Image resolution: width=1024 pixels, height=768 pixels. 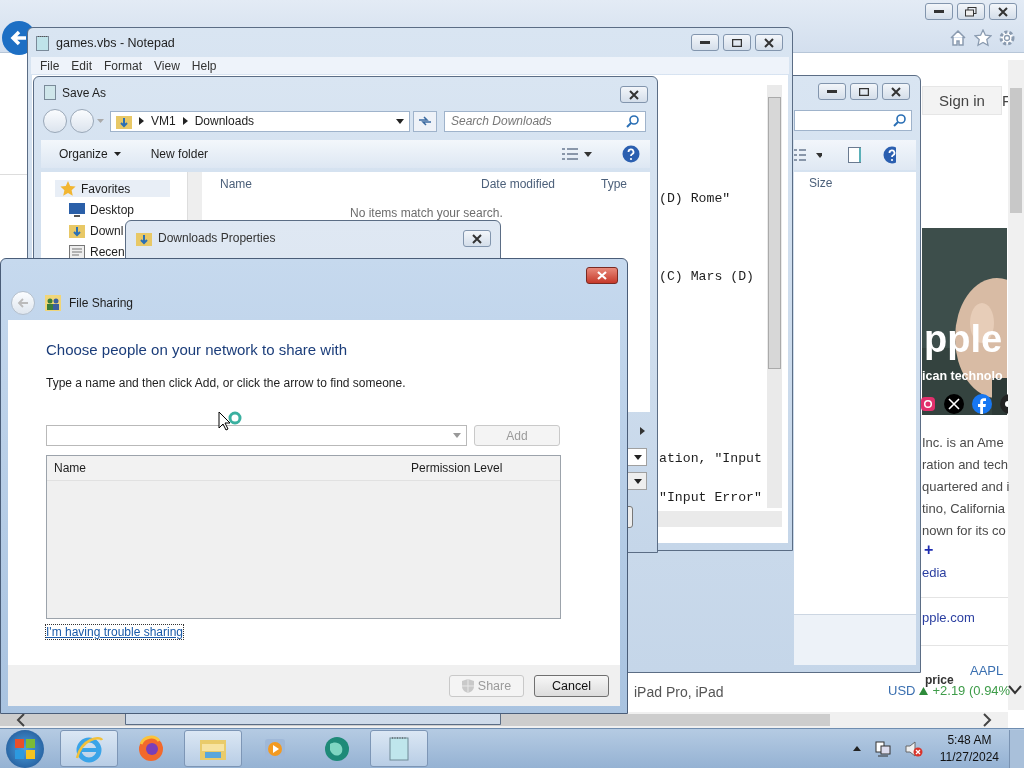 What do you see at coordinates (425, 121) in the screenshot?
I see `refresh-button` at bounding box center [425, 121].